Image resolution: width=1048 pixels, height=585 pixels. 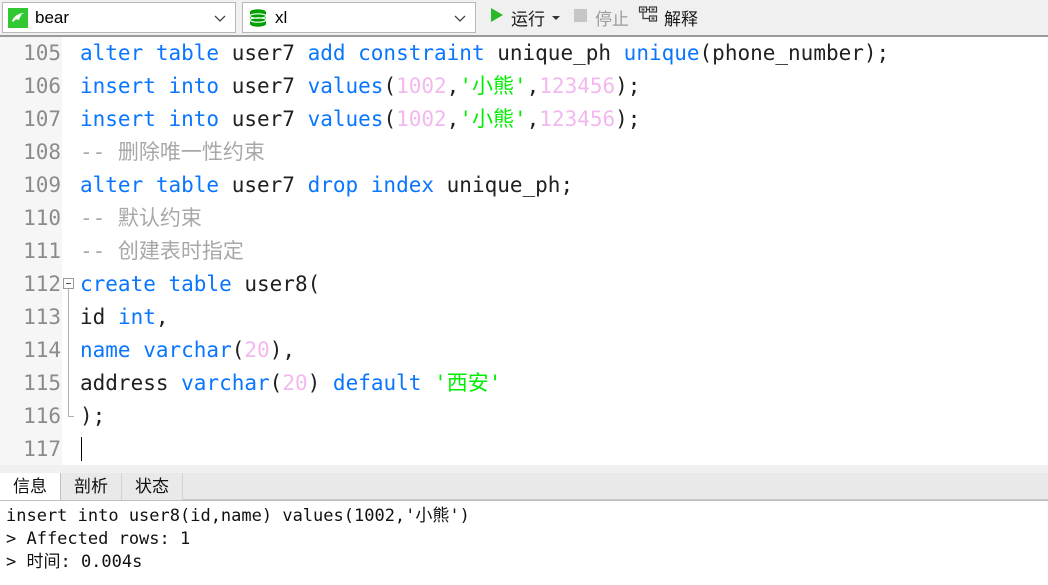 I want to click on bottom-tab-1: 剖析, so click(x=91, y=486).